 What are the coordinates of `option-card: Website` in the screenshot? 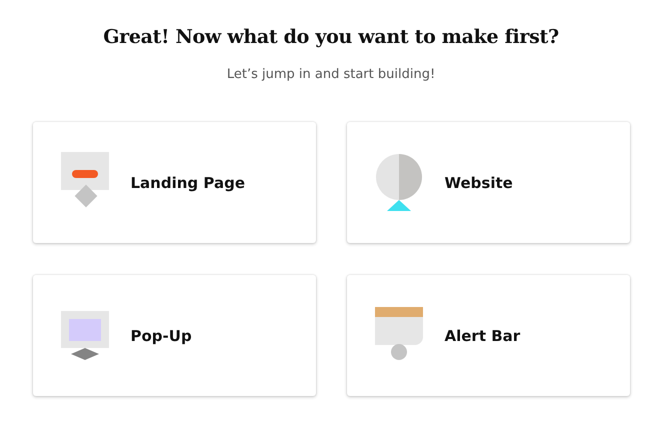 It's located at (488, 182).